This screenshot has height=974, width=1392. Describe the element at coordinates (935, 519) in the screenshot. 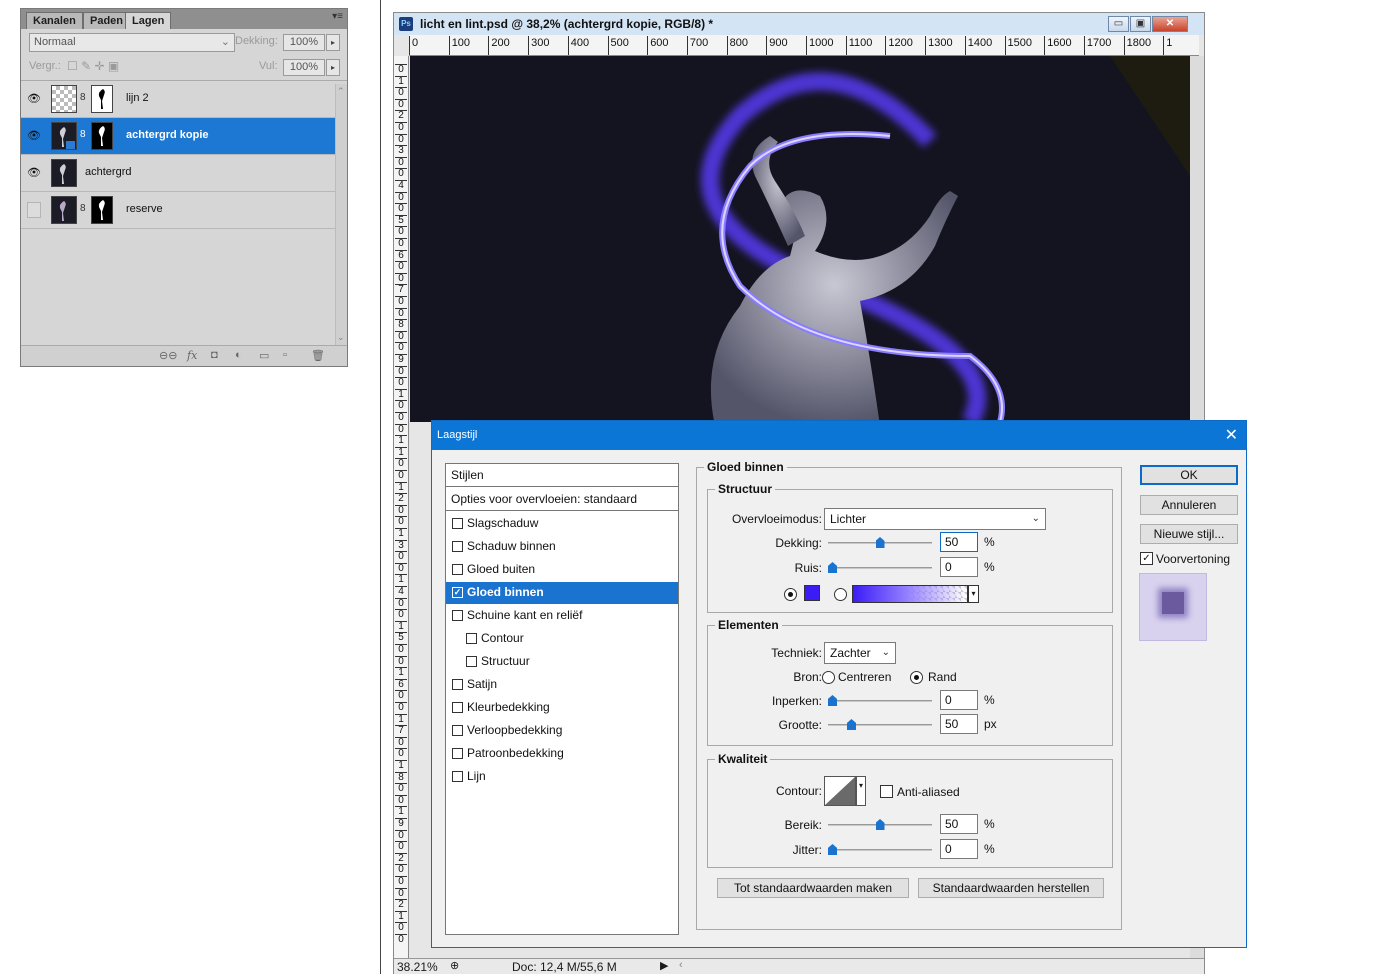

I see `blend-mode-dropdown: Lichter ⌄` at that location.